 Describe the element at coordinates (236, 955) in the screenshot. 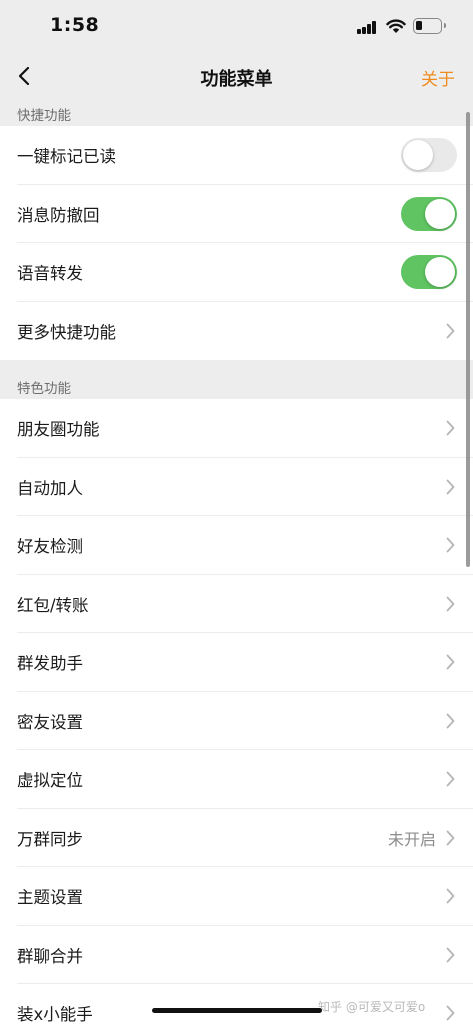

I see `row-group-merge: 群聊合并` at that location.